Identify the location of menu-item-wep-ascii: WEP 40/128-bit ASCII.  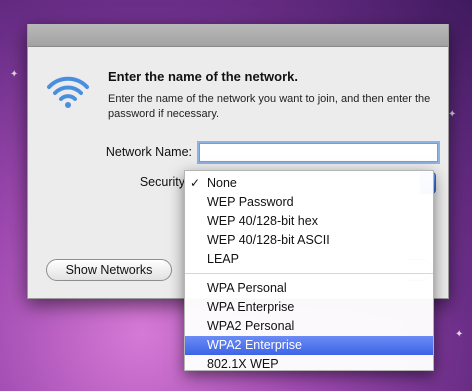
(309, 240).